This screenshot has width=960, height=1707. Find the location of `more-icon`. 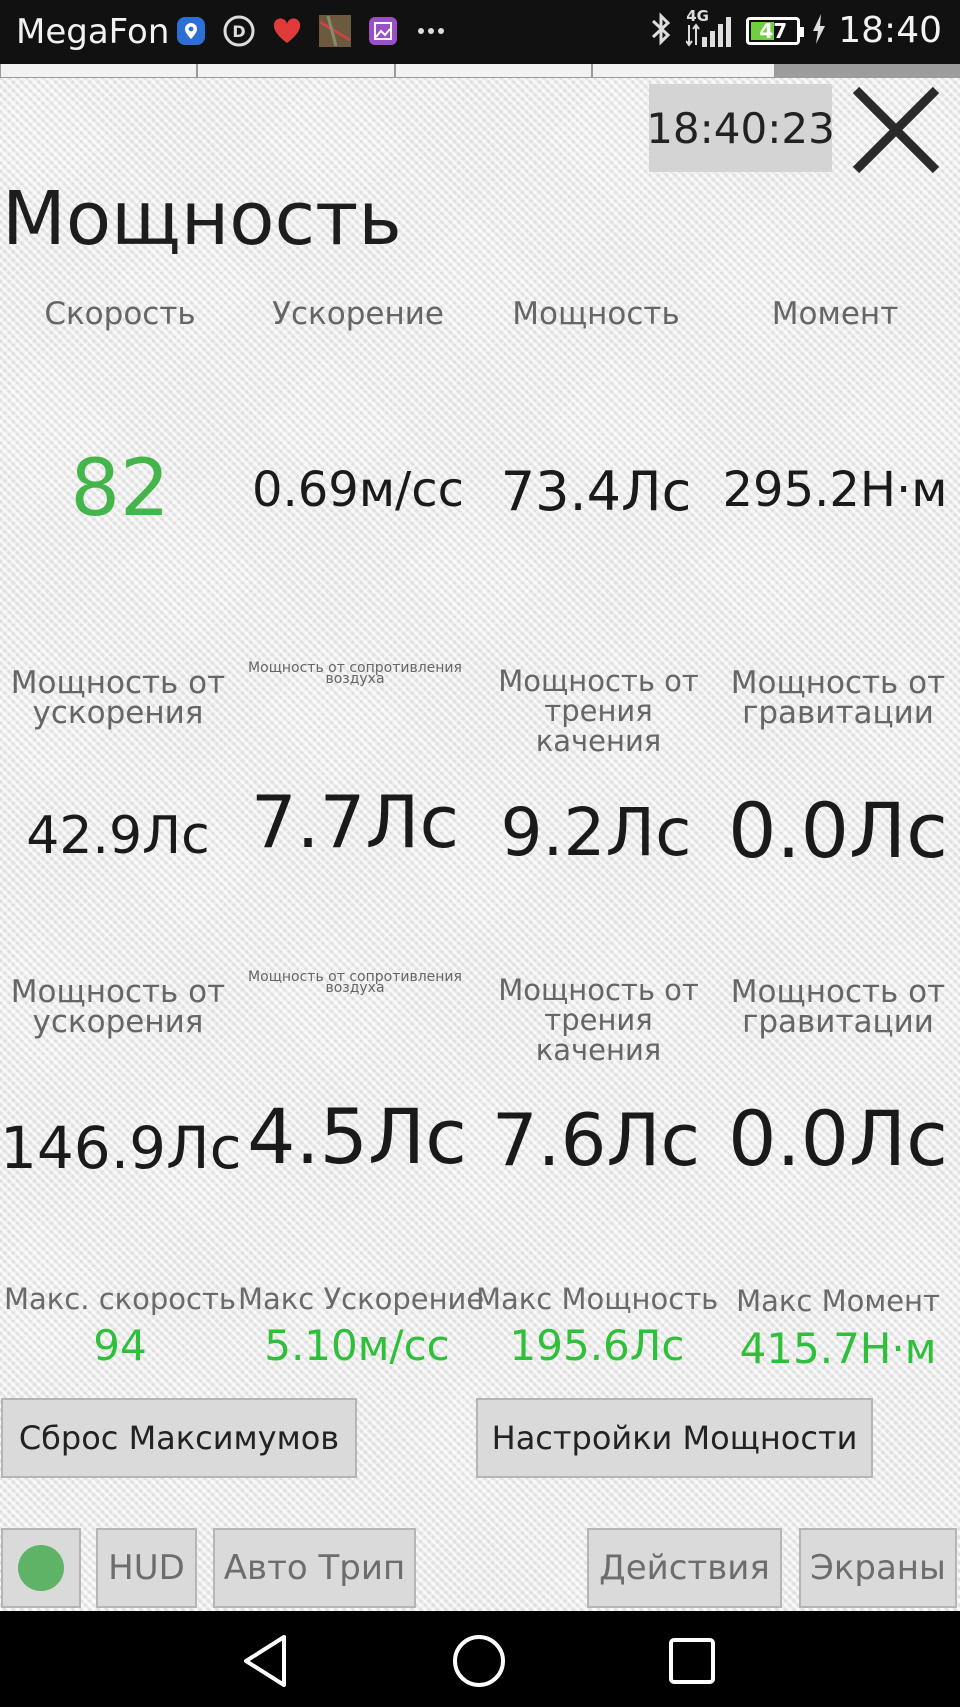

more-icon is located at coordinates (431, 31).